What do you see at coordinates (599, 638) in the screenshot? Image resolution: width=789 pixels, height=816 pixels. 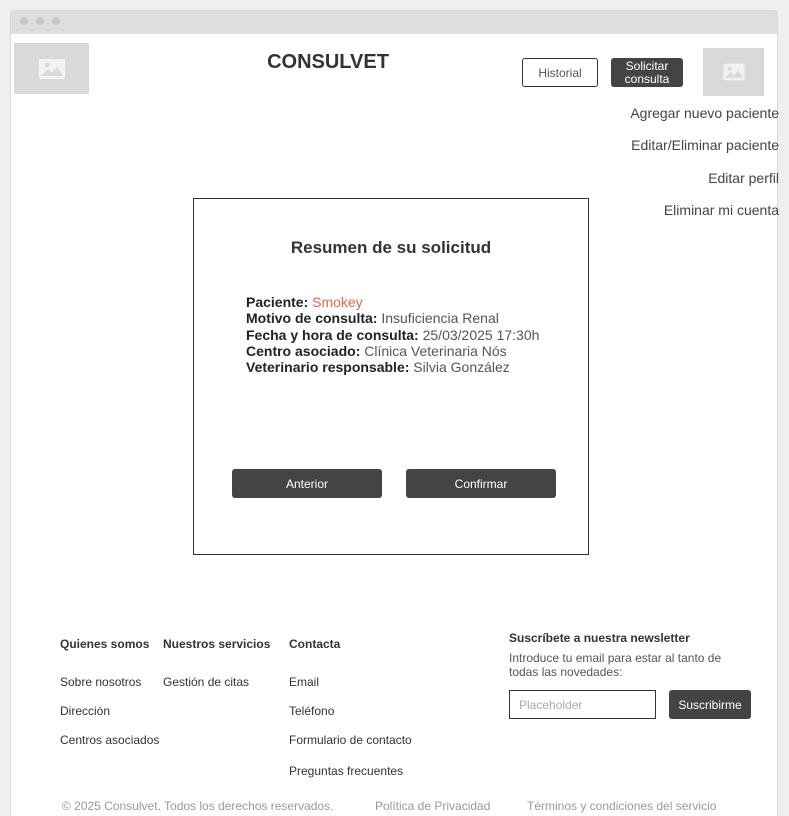 I see `newsletter-heading: Suscríbete a nuestra newsletter` at bounding box center [599, 638].